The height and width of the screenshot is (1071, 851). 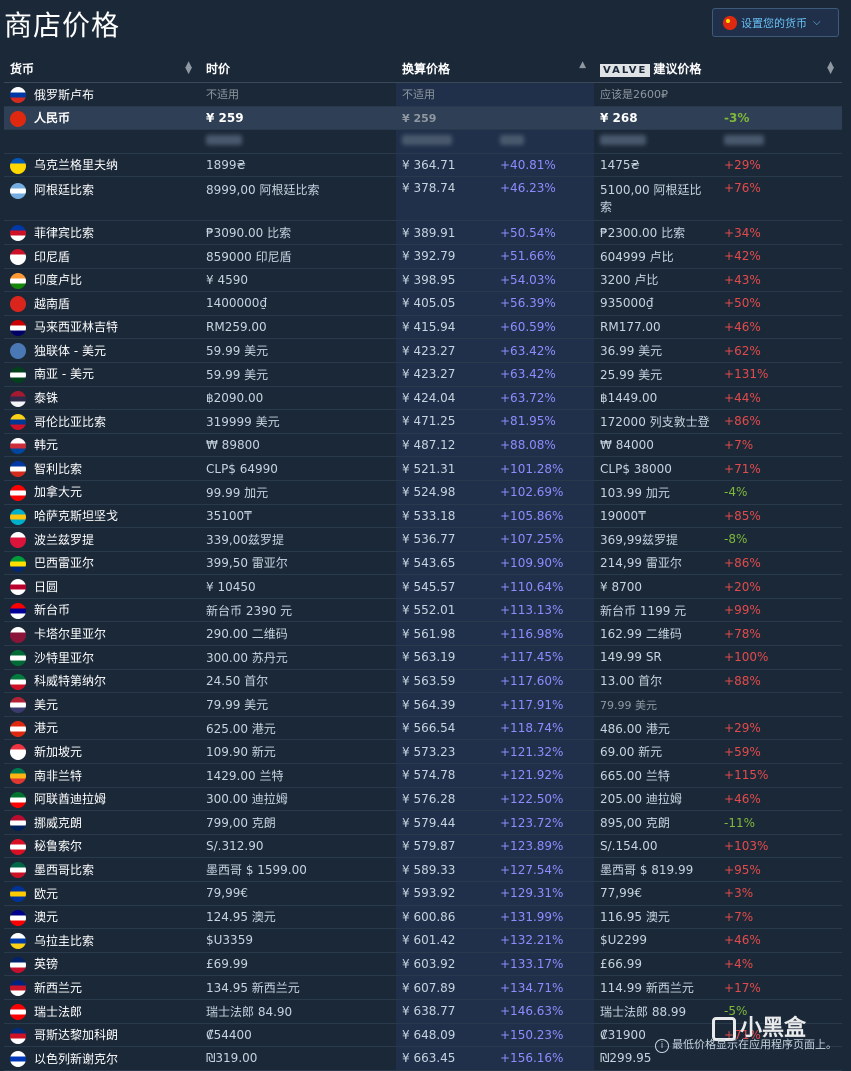 What do you see at coordinates (544, 1035) in the screenshot?
I see `converted-pct-cell: +150.23%` at bounding box center [544, 1035].